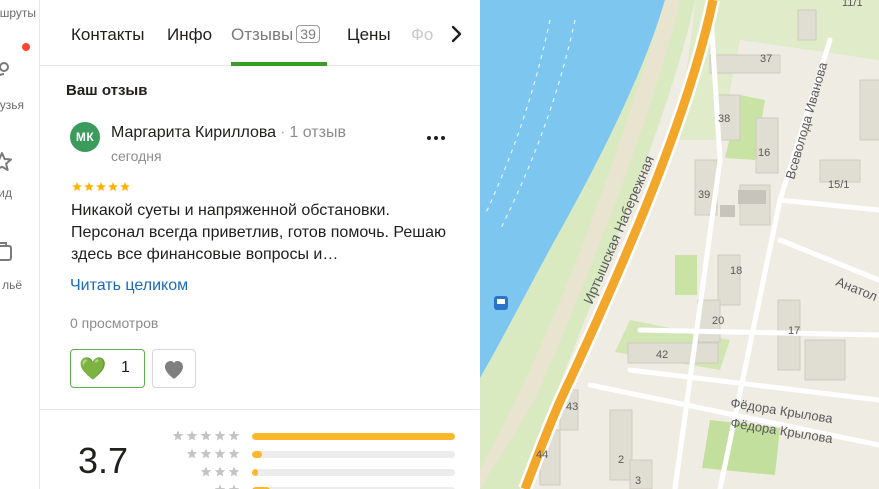  Describe the element at coordinates (114, 323) in the screenshot. I see `review-views: 0 просмотров` at that location.